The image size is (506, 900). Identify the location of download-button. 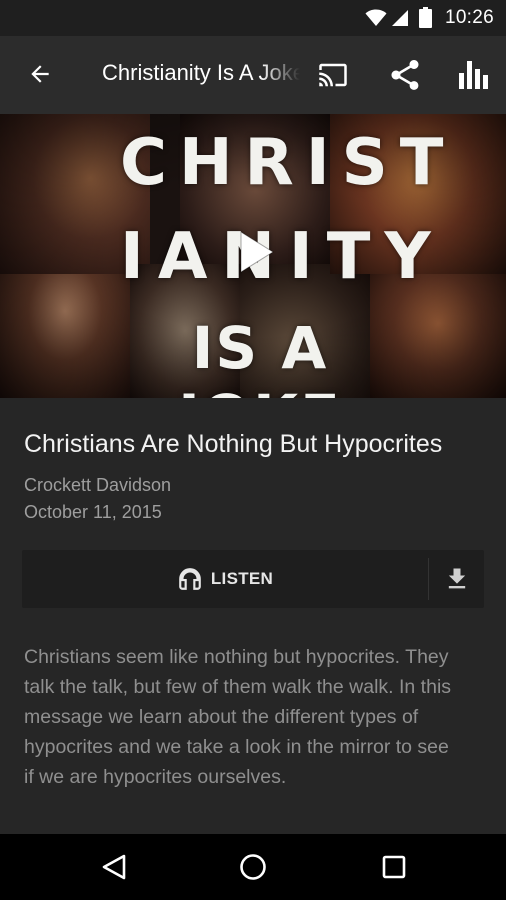
(456, 579).